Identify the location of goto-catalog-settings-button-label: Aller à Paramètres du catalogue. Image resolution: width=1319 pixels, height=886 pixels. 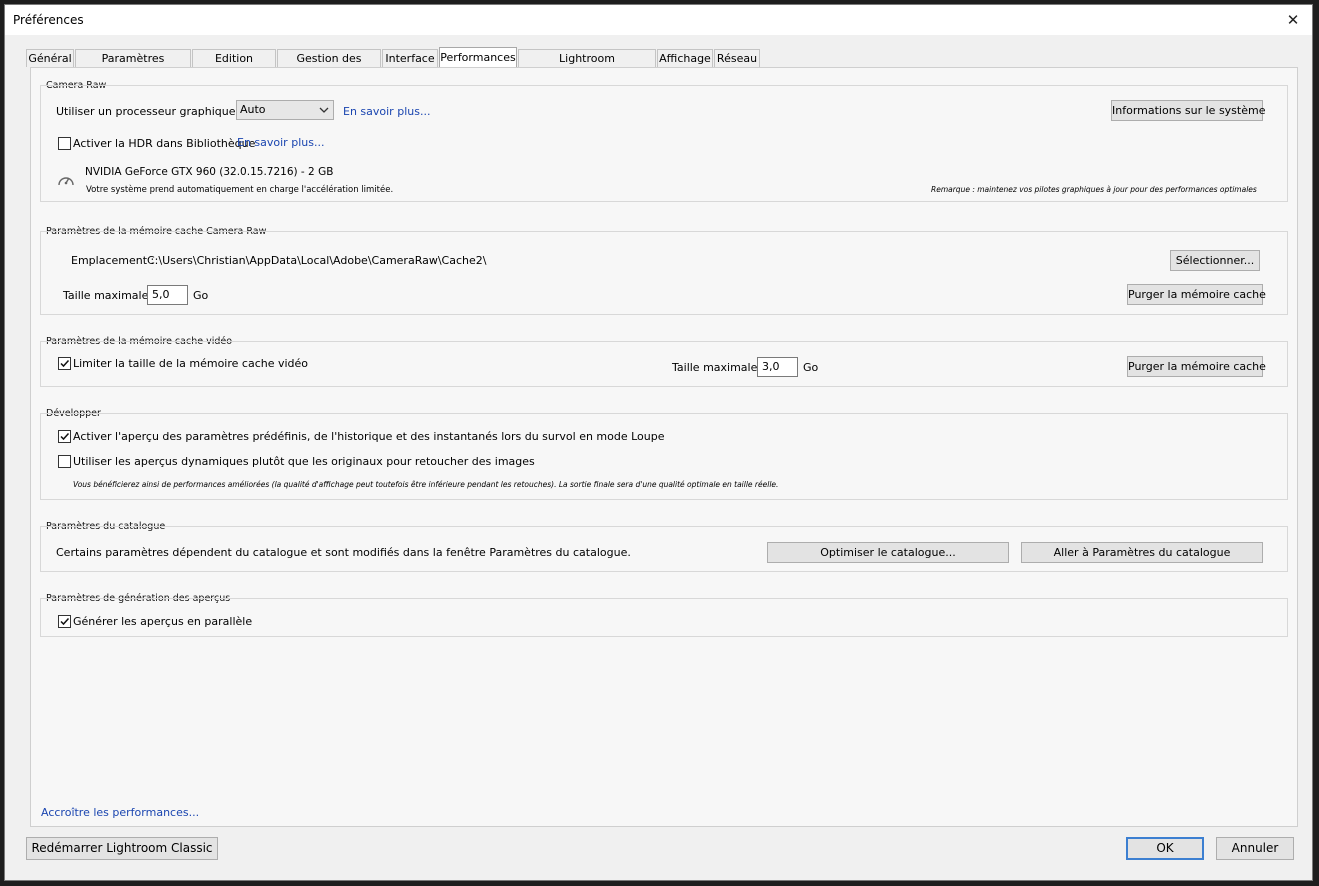
(1142, 552).